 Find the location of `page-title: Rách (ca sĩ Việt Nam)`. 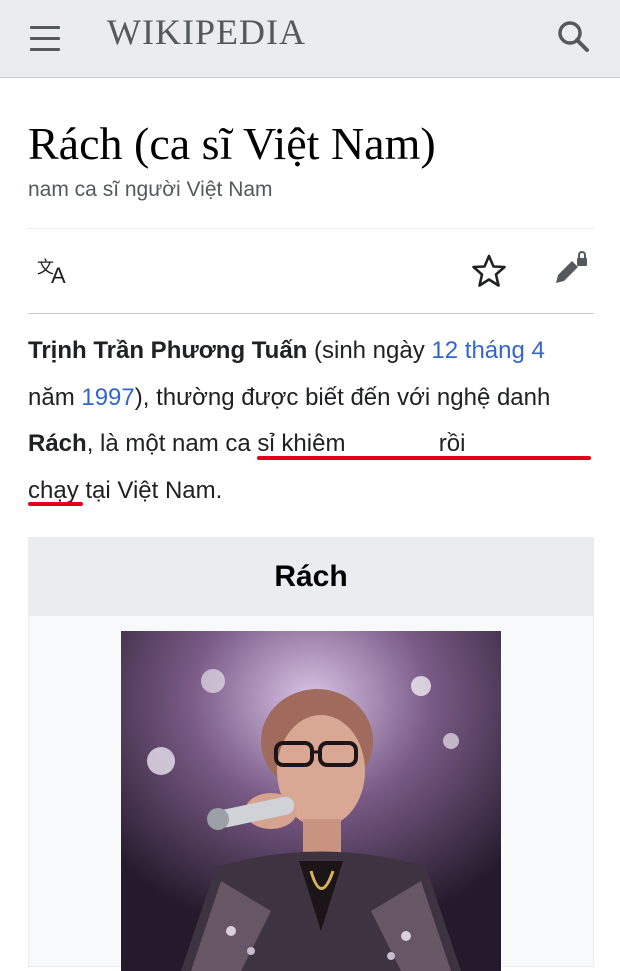

page-title: Rách (ca sĩ Việt Nam) is located at coordinates (232, 143).